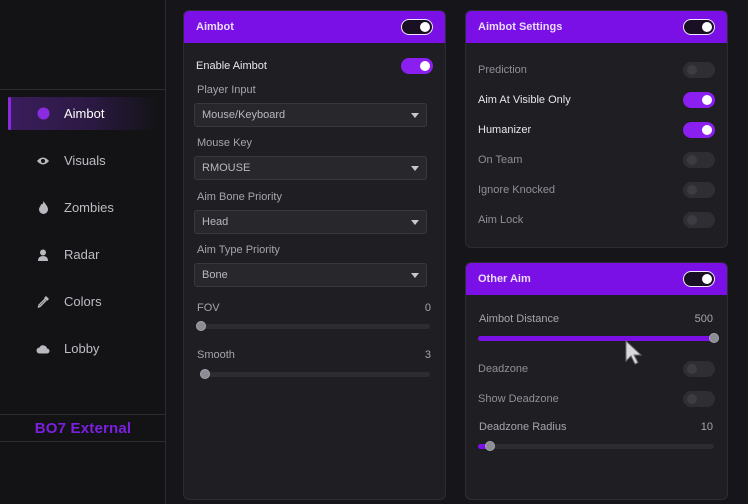  I want to click on flame-icon, so click(43, 208).